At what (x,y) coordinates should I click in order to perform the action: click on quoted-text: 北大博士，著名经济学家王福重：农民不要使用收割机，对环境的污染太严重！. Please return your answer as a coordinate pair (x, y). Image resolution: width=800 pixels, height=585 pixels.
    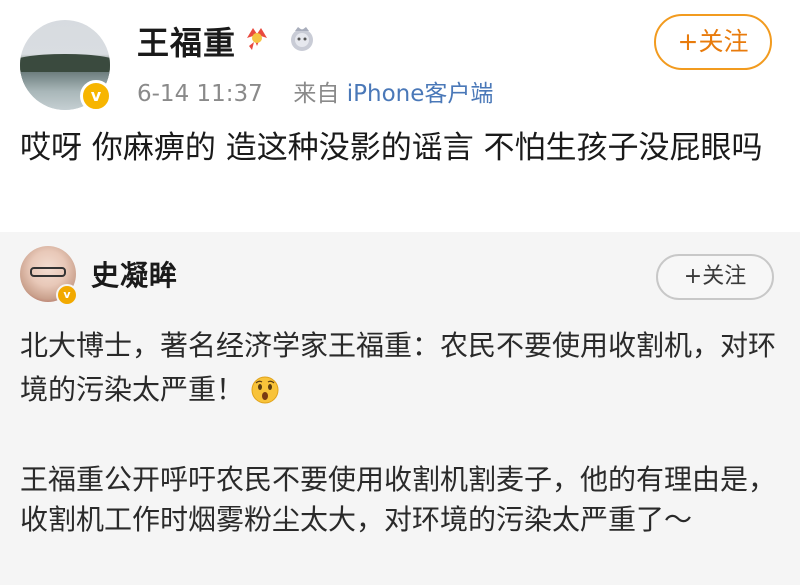
    Looking at the image, I should click on (398, 367).